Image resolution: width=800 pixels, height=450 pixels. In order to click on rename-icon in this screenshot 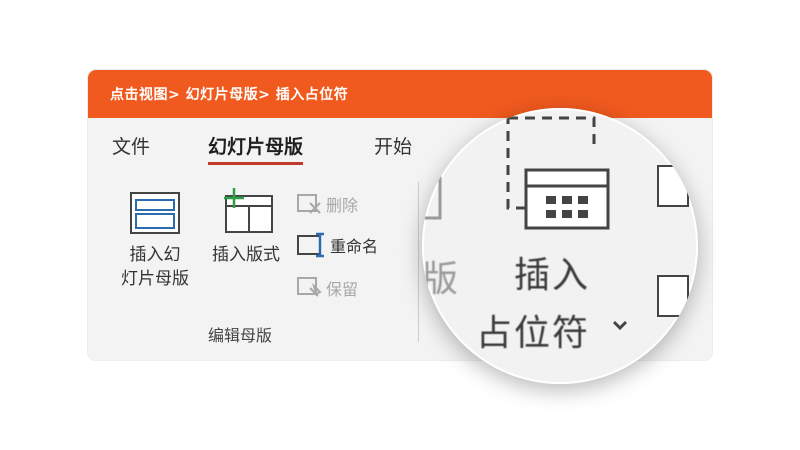, I will do `click(310, 245)`.